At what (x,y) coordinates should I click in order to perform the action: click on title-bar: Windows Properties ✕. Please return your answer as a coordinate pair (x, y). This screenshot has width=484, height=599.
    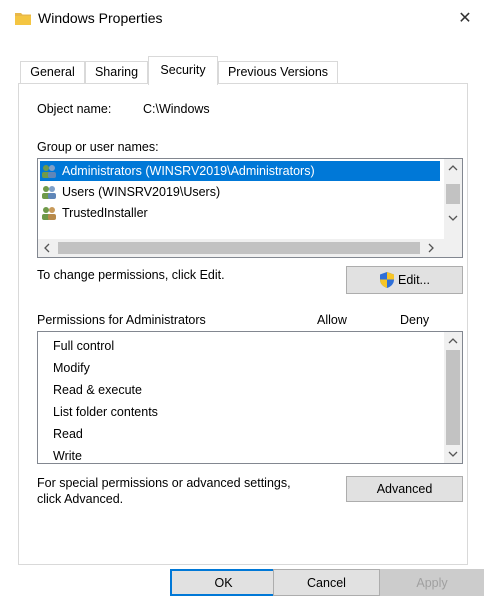
    Looking at the image, I should click on (242, 19).